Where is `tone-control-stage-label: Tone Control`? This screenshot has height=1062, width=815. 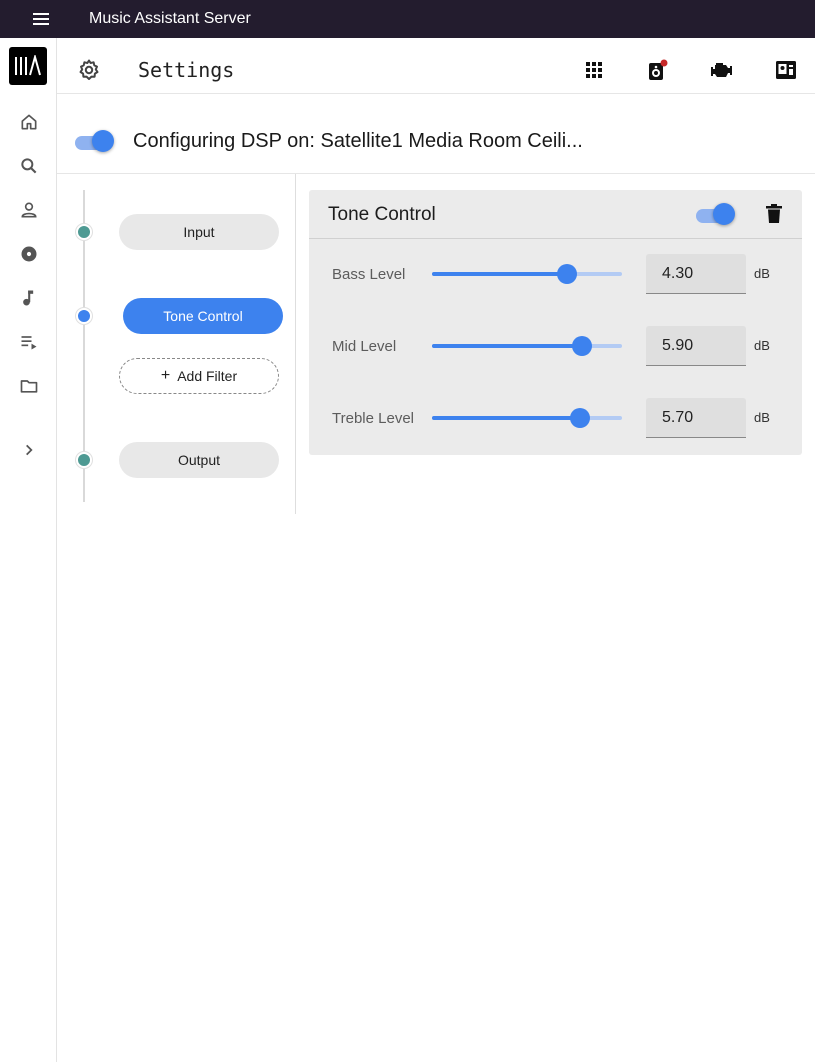
tone-control-stage-label: Tone Control is located at coordinates (203, 316).